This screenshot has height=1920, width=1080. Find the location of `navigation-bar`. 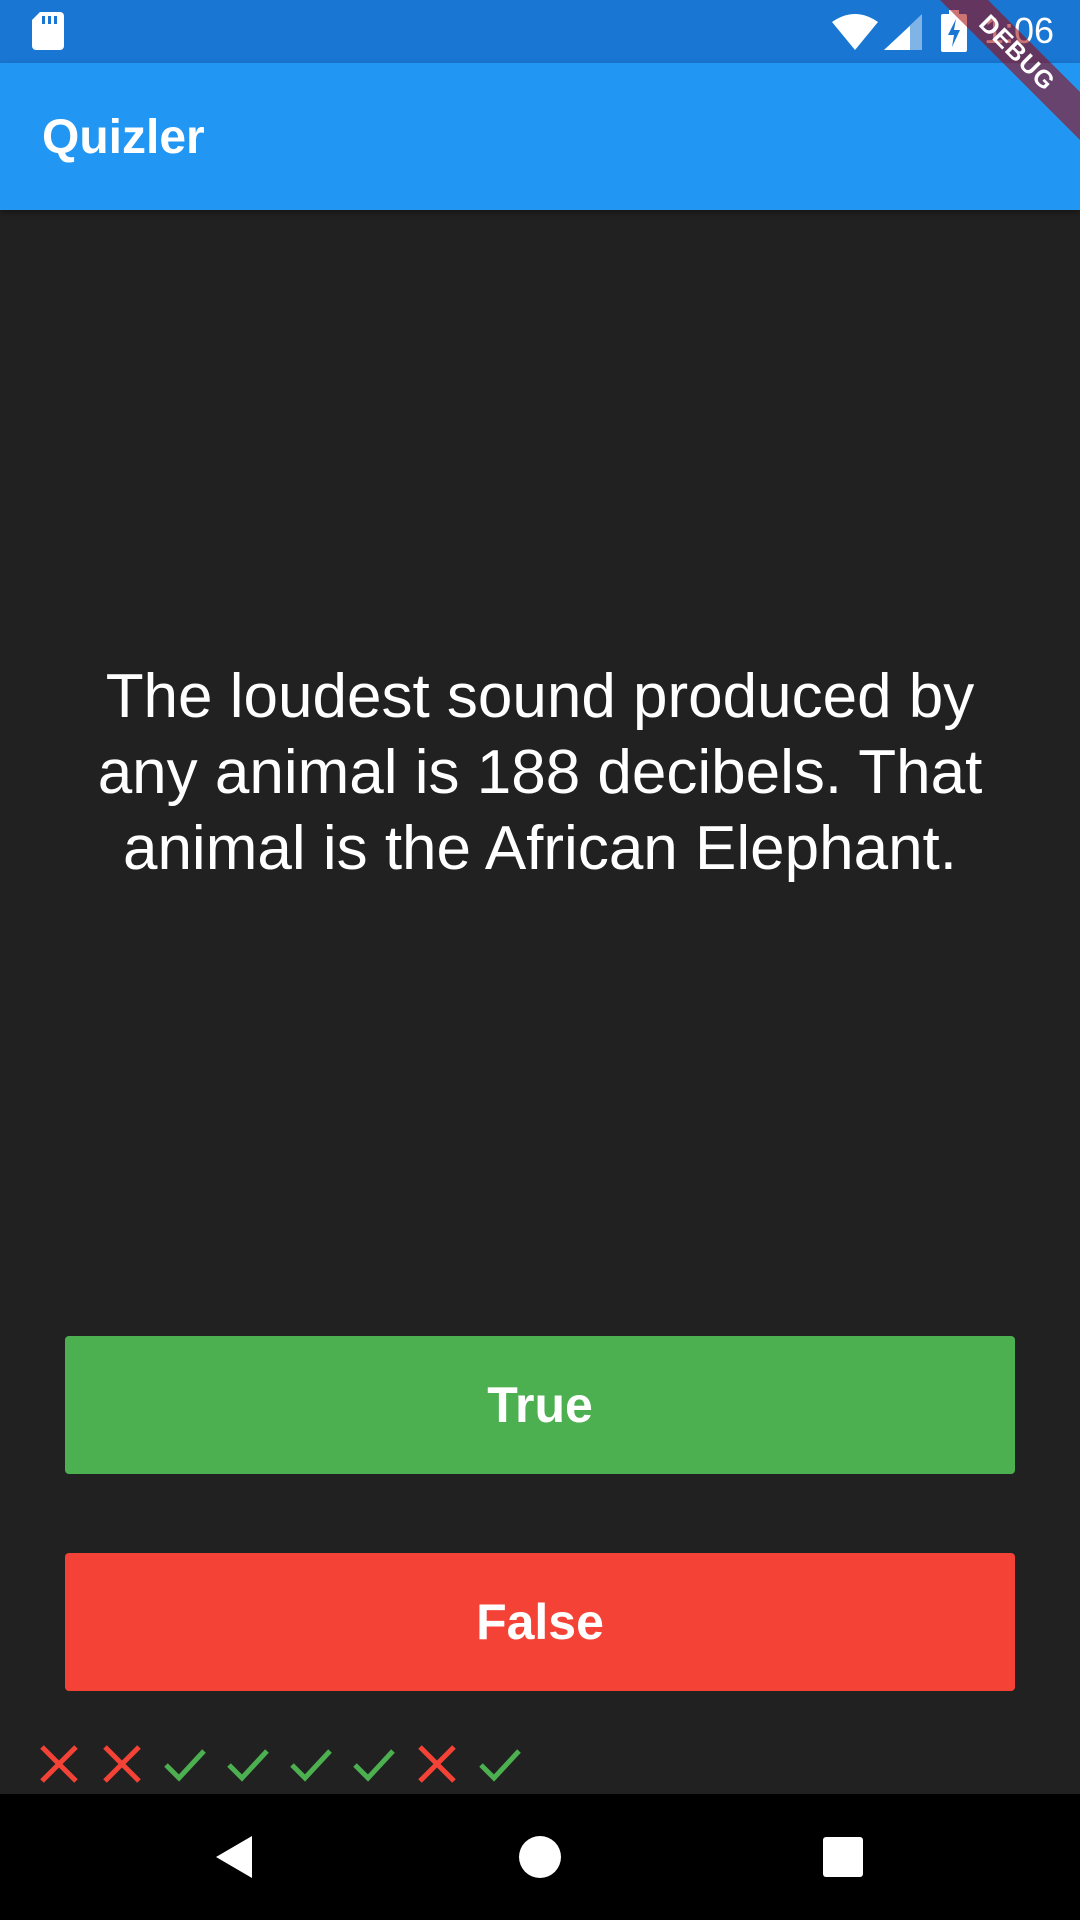

navigation-bar is located at coordinates (540, 1857).